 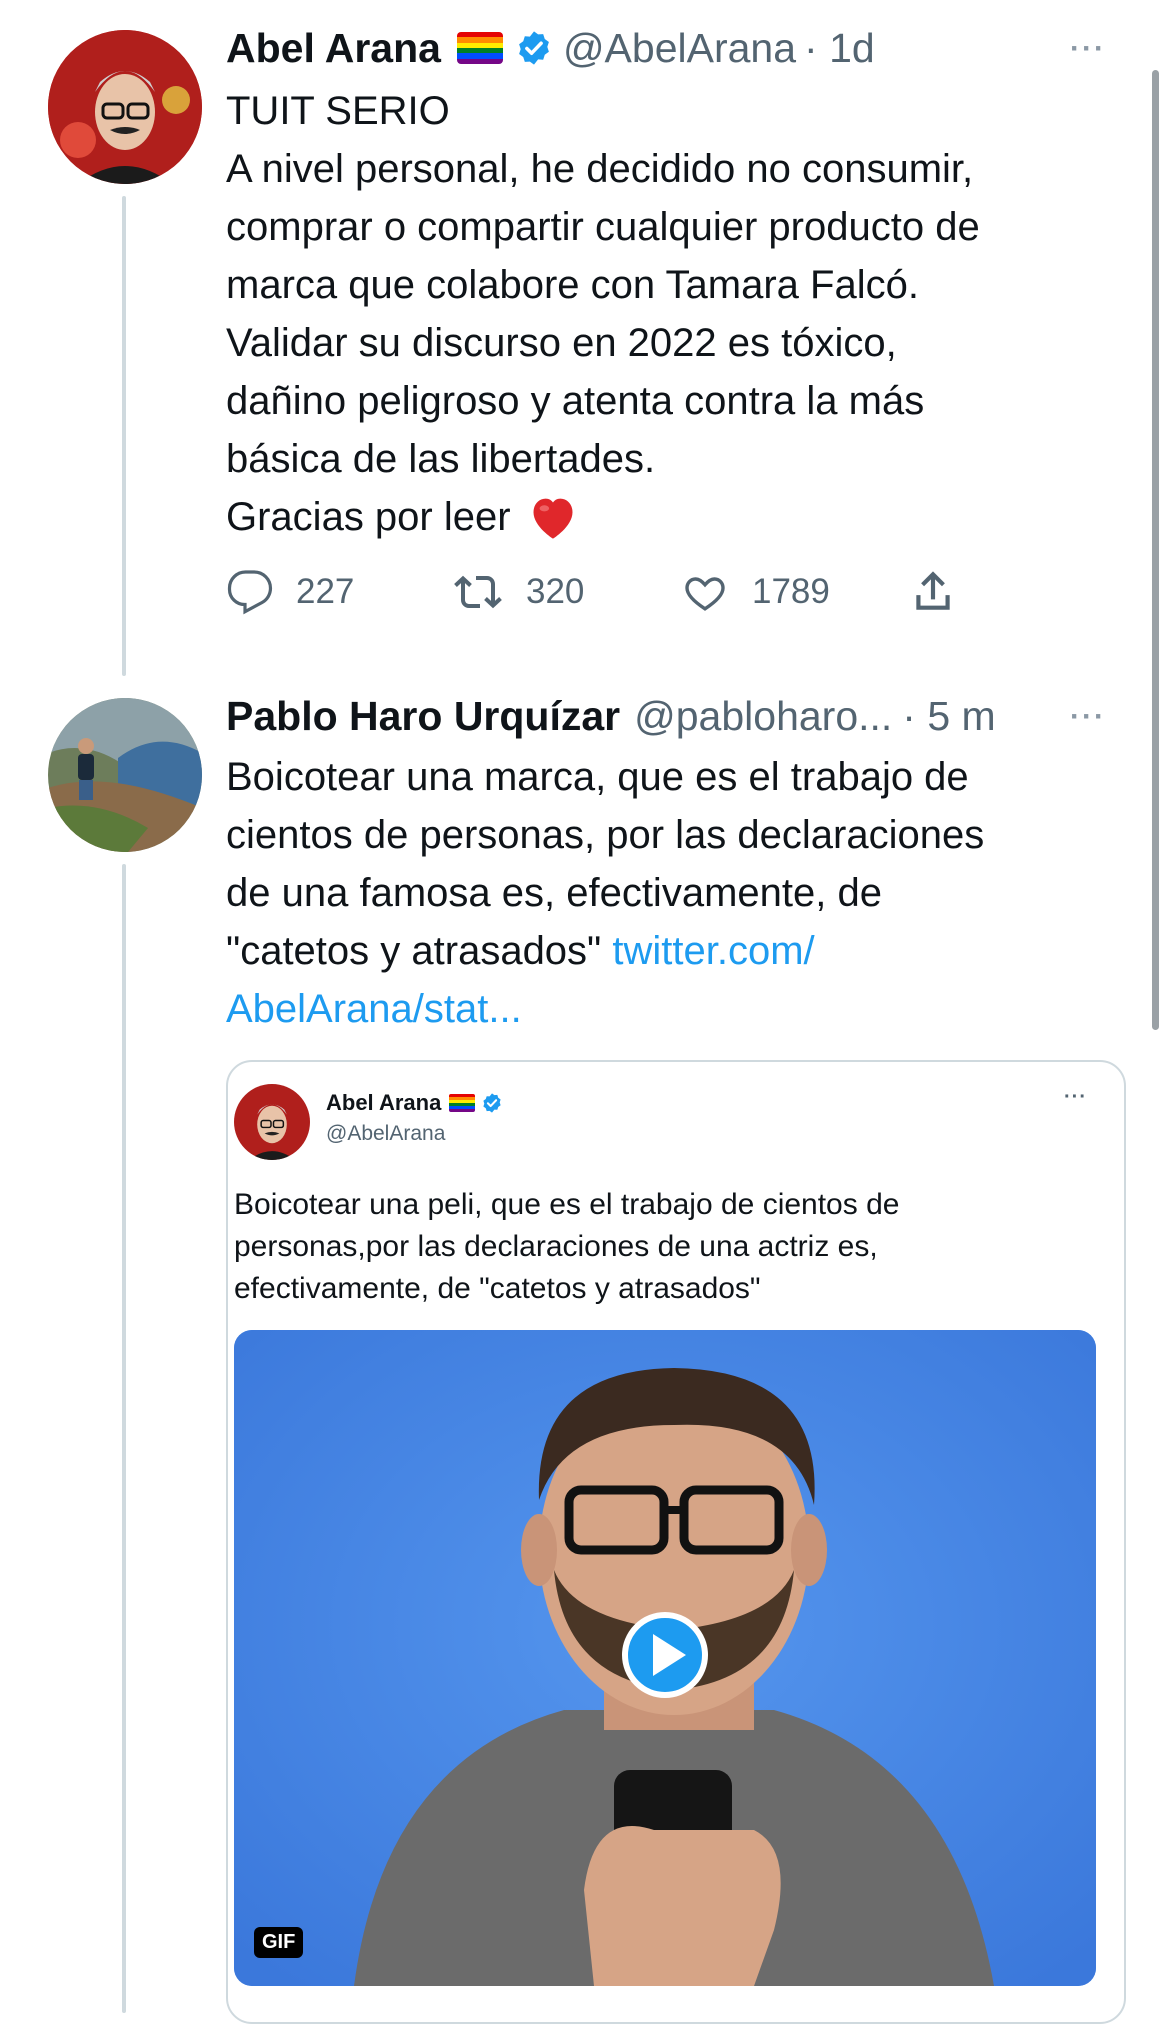 I want to click on share-button, so click(x=944, y=591).